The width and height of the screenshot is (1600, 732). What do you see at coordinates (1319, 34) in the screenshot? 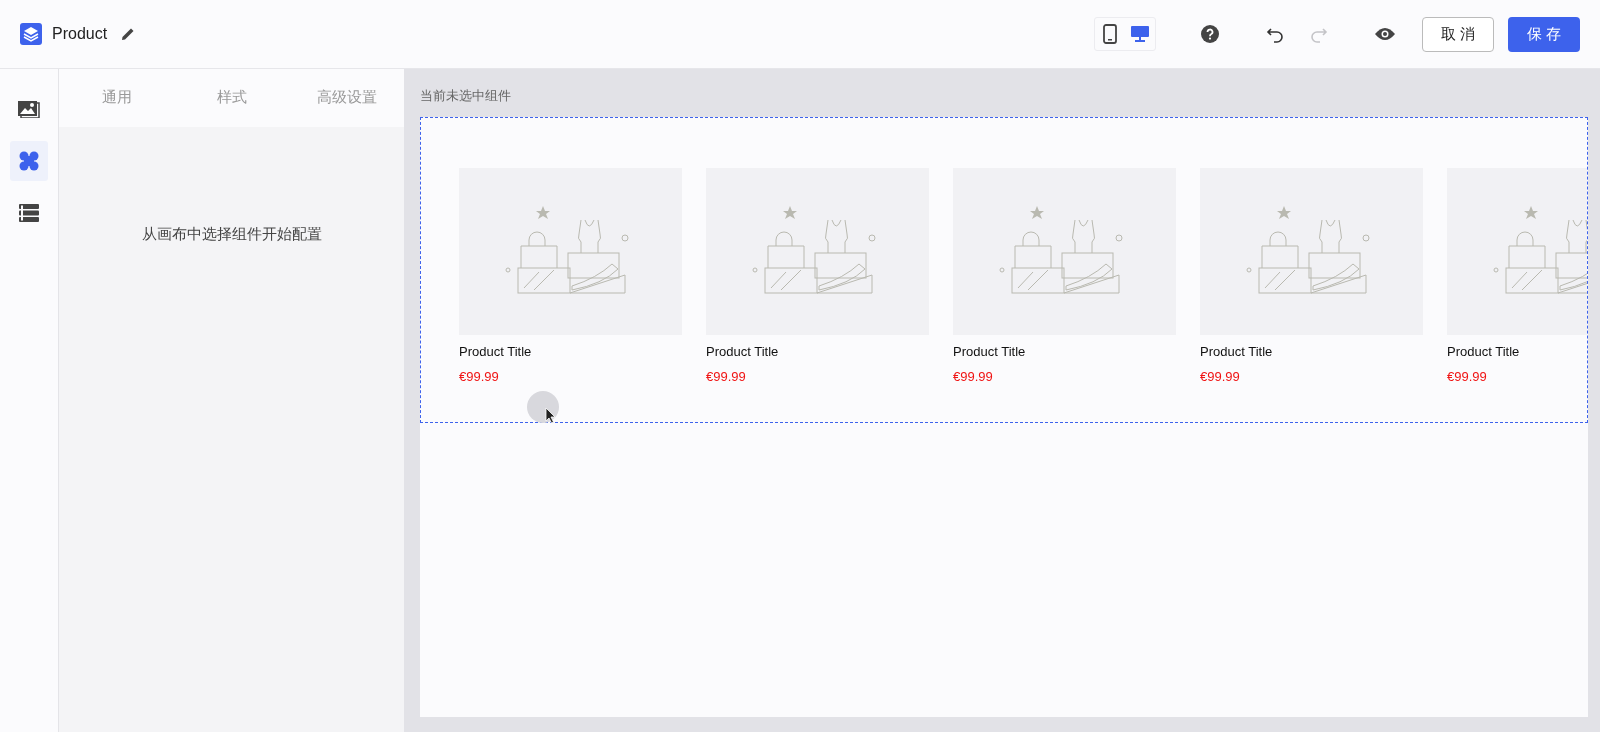
I see `redo-icon` at bounding box center [1319, 34].